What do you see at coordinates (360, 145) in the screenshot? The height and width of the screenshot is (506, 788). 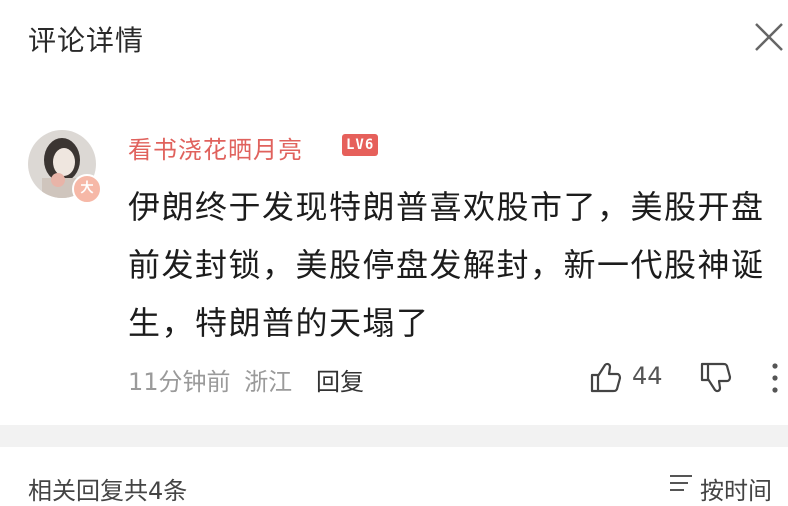 I see `level-tag: LV6` at bounding box center [360, 145].